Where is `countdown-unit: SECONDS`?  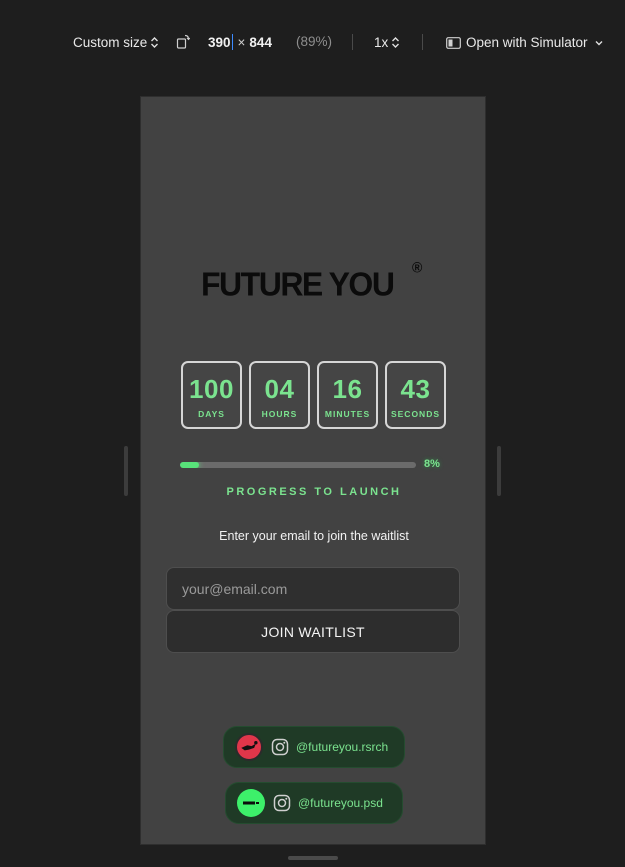
countdown-unit: SECONDS is located at coordinates (415, 414).